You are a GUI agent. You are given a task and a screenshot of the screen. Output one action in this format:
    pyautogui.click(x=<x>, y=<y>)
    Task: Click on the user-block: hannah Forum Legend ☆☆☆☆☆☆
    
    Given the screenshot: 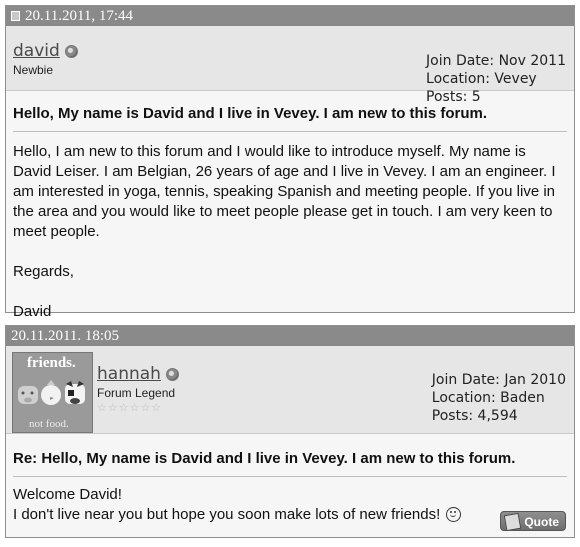 What is the action you would take?
    pyautogui.click(x=138, y=389)
    